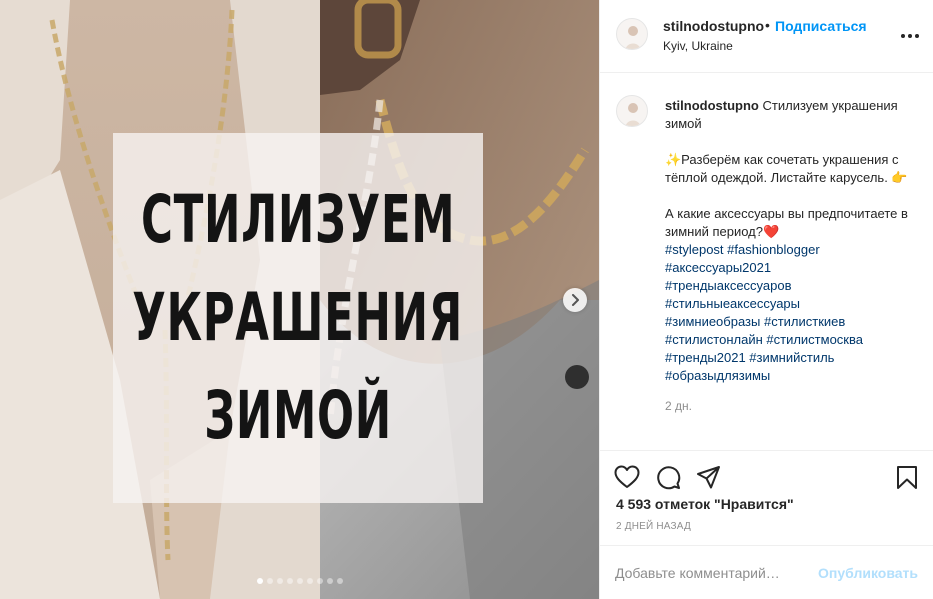  I want to click on like-button, so click(627, 477).